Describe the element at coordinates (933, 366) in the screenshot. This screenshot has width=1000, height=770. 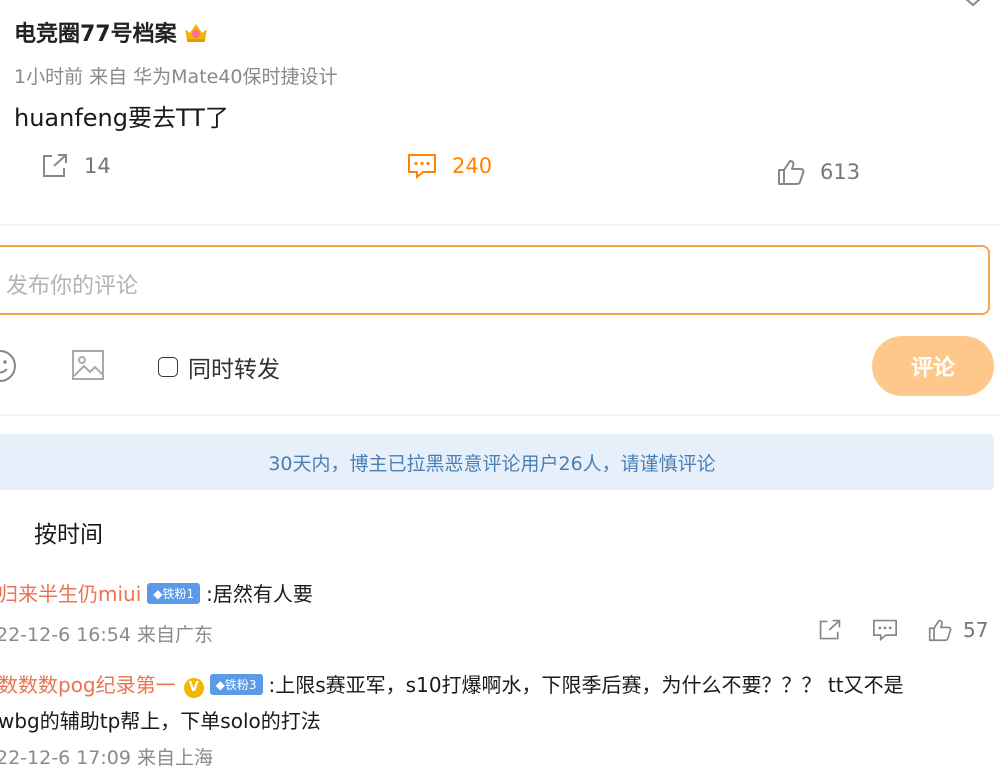
I see `submit-comment-button: 评论` at that location.